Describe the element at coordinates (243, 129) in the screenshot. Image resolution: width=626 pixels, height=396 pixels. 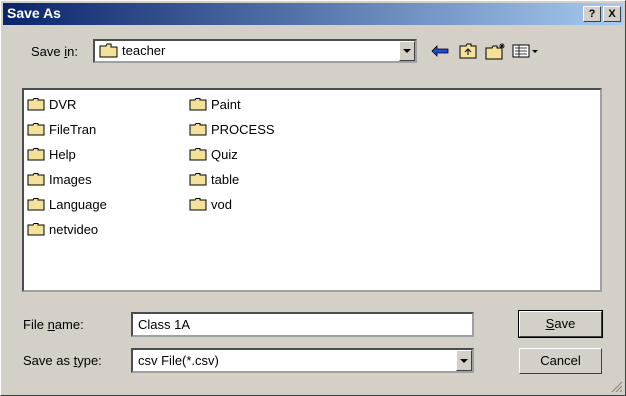
I see `folder-label: PROCESS` at that location.